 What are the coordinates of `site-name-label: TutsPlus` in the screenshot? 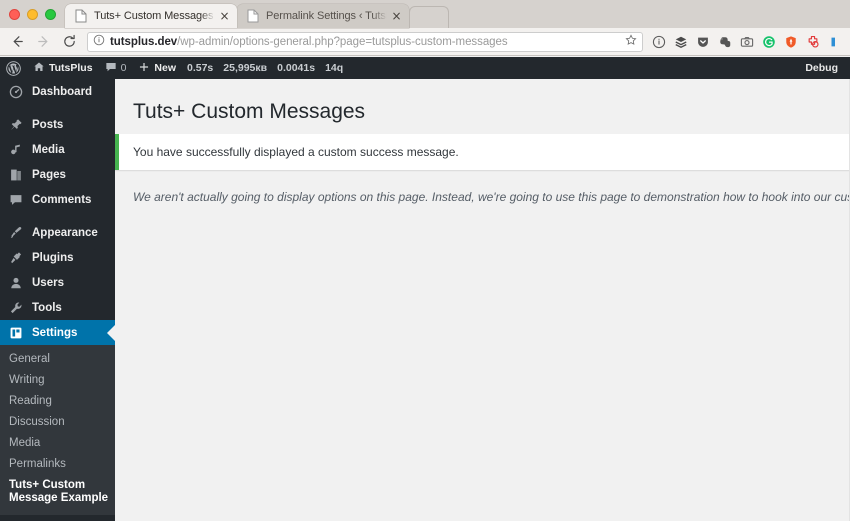 It's located at (71, 68).